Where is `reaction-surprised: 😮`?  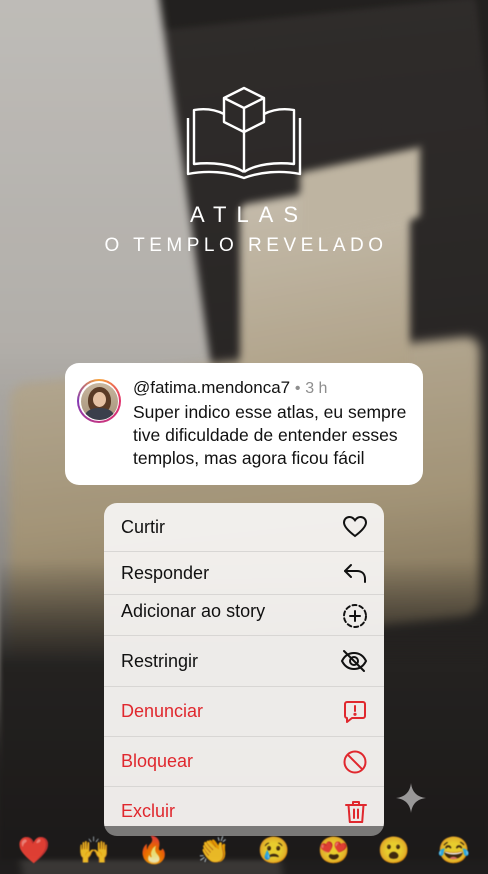
reaction-surprised: 😮 is located at coordinates (394, 850).